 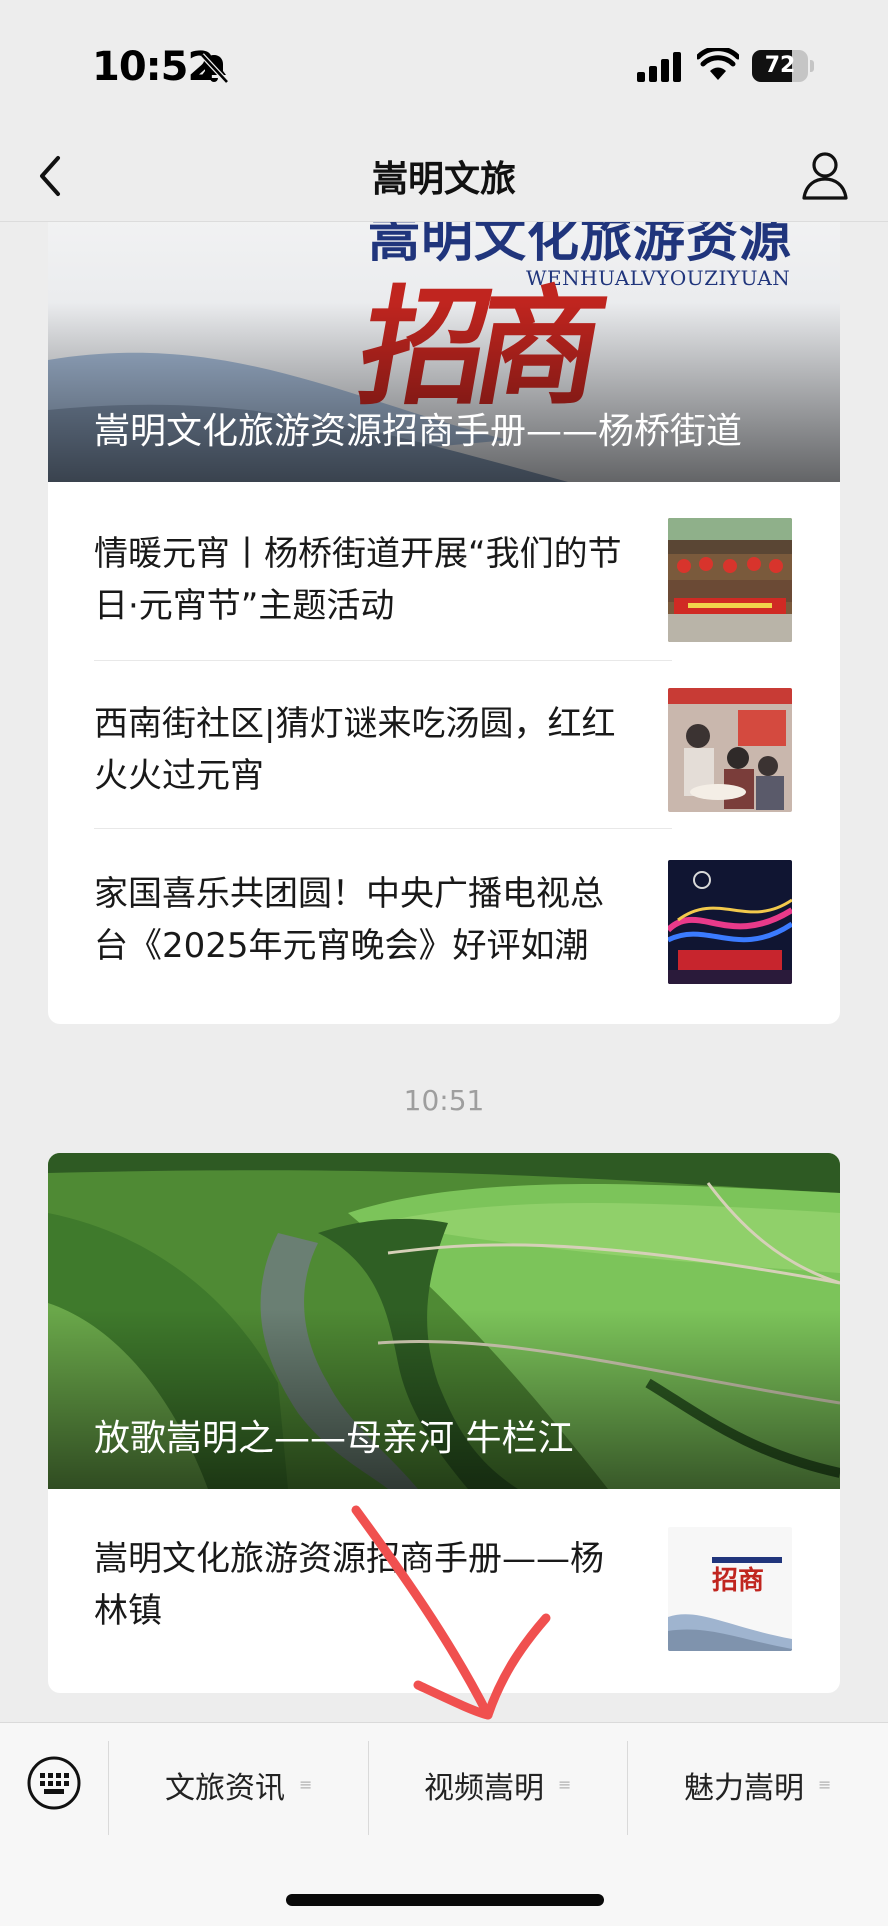 What do you see at coordinates (334, 1438) in the screenshot?
I see `cover-title: 放歌嵩明之——母亲河 牛栏江` at bounding box center [334, 1438].